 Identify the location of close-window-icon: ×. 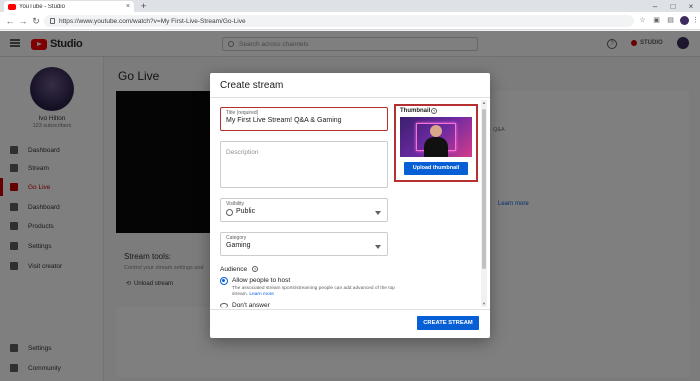
(691, 6).